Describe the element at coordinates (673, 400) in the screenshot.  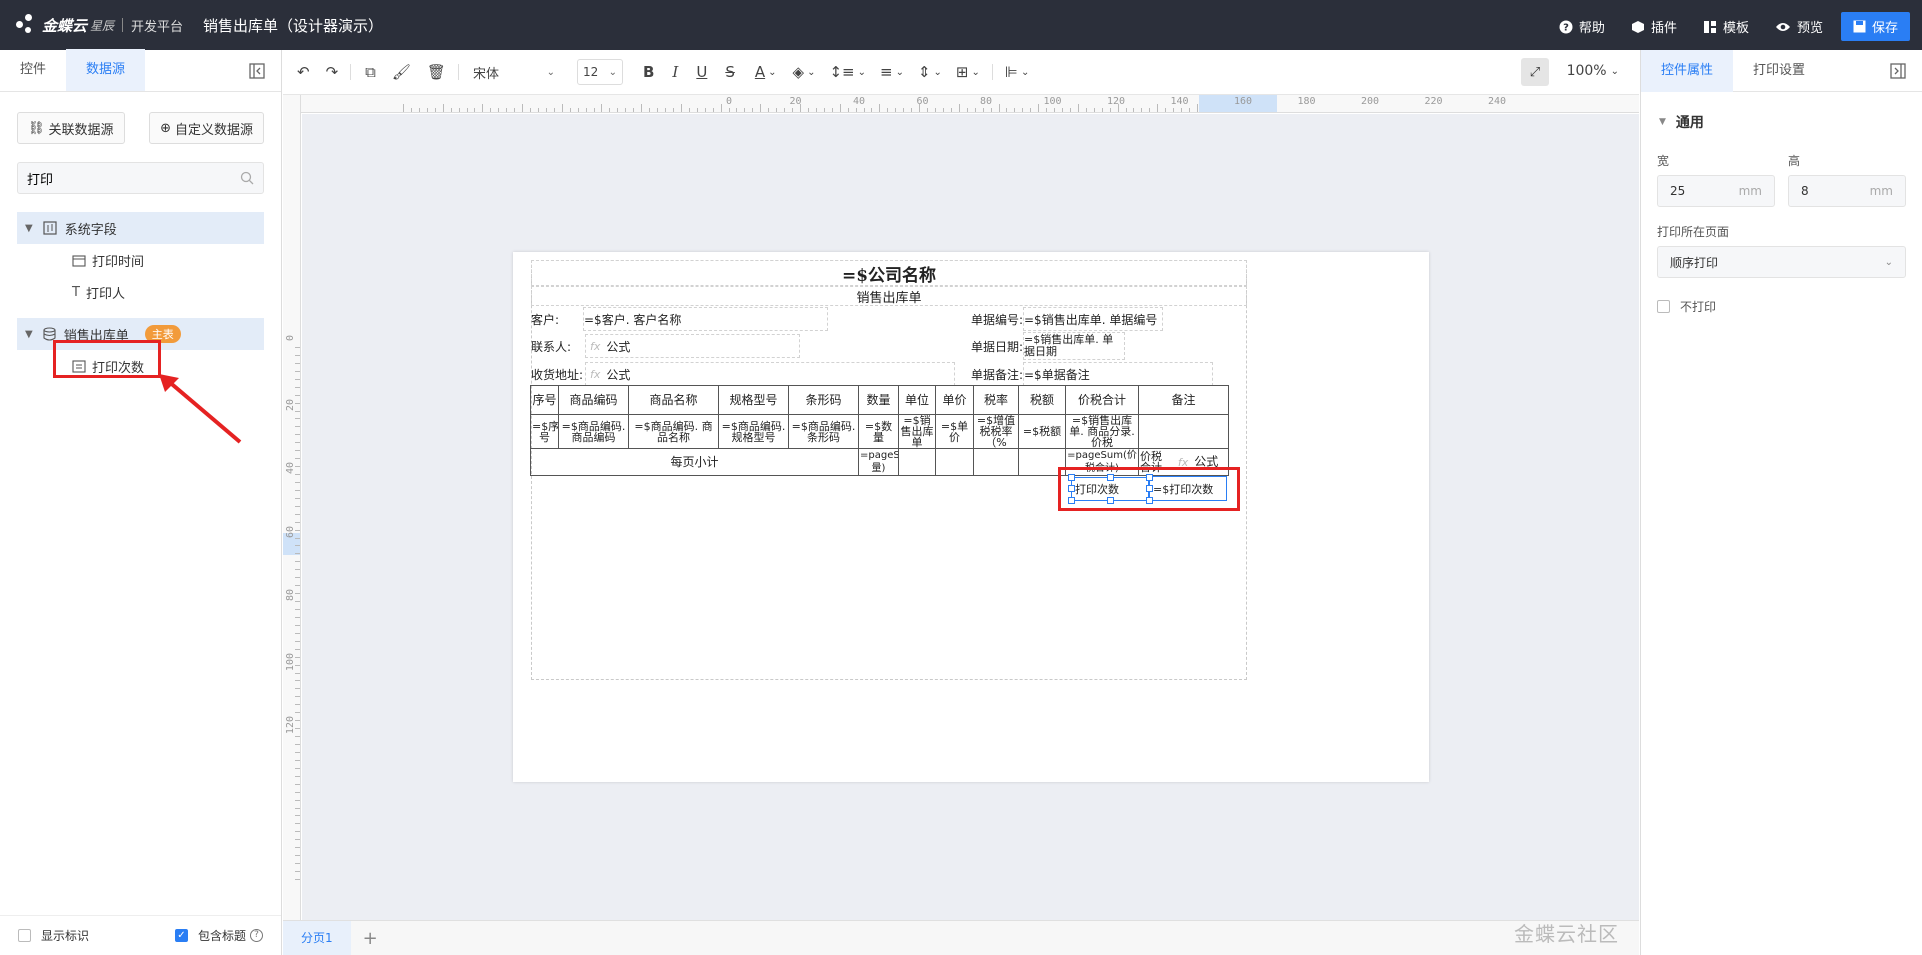
I see `column-header: 商品名称` at that location.